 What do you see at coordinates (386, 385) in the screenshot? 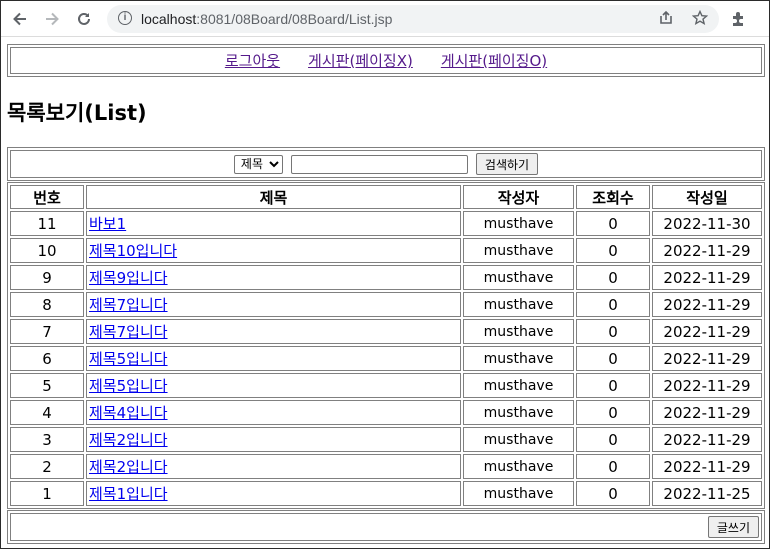
I see `table-row: 5 제목5입니다 musthave 0 2022-11-29` at bounding box center [386, 385].